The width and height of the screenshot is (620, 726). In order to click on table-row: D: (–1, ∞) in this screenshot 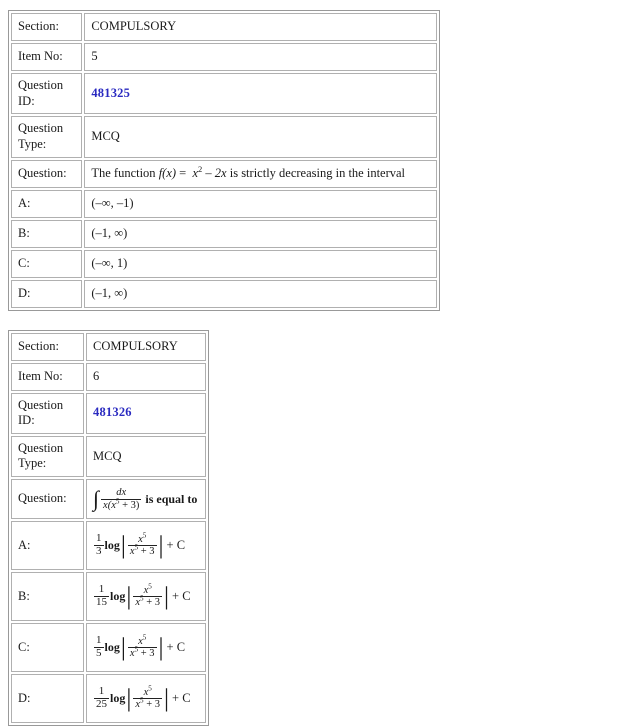, I will do `click(224, 294)`.